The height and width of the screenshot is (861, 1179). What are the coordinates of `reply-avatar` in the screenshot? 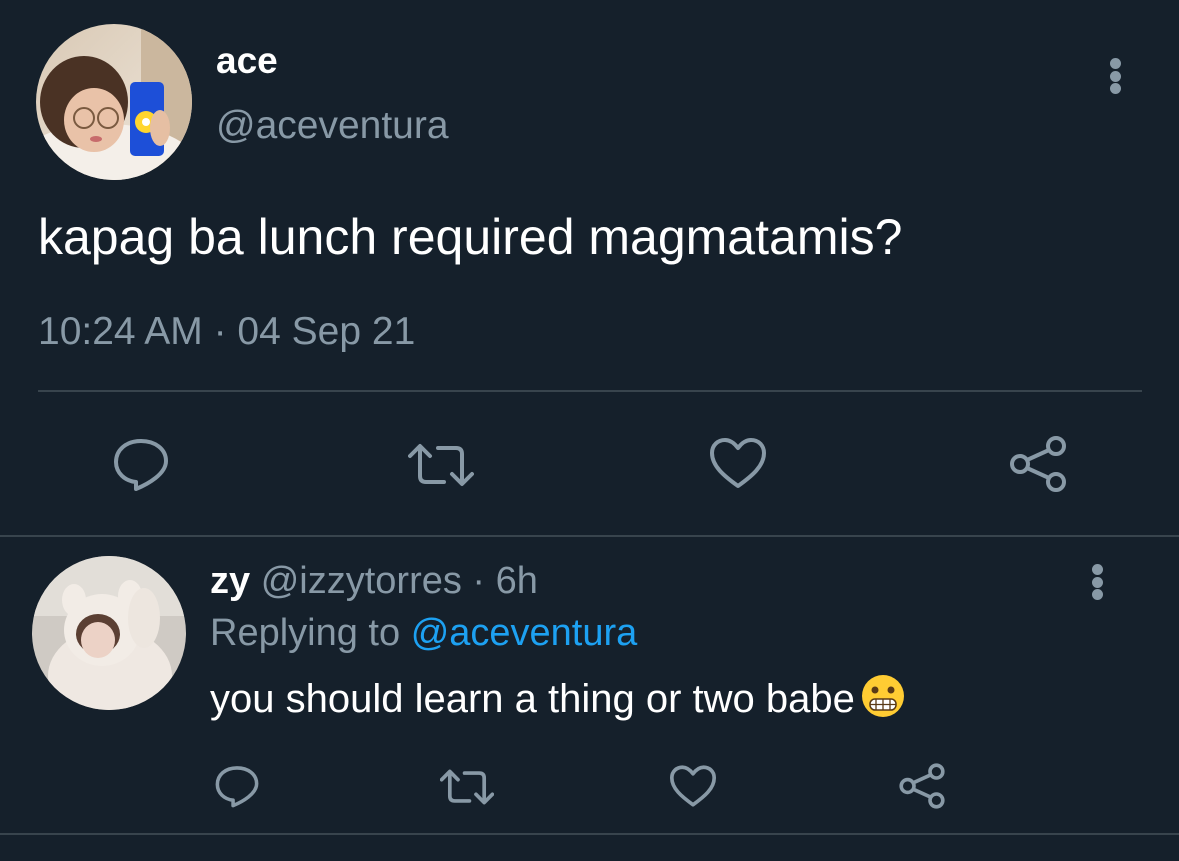 It's located at (109, 633).